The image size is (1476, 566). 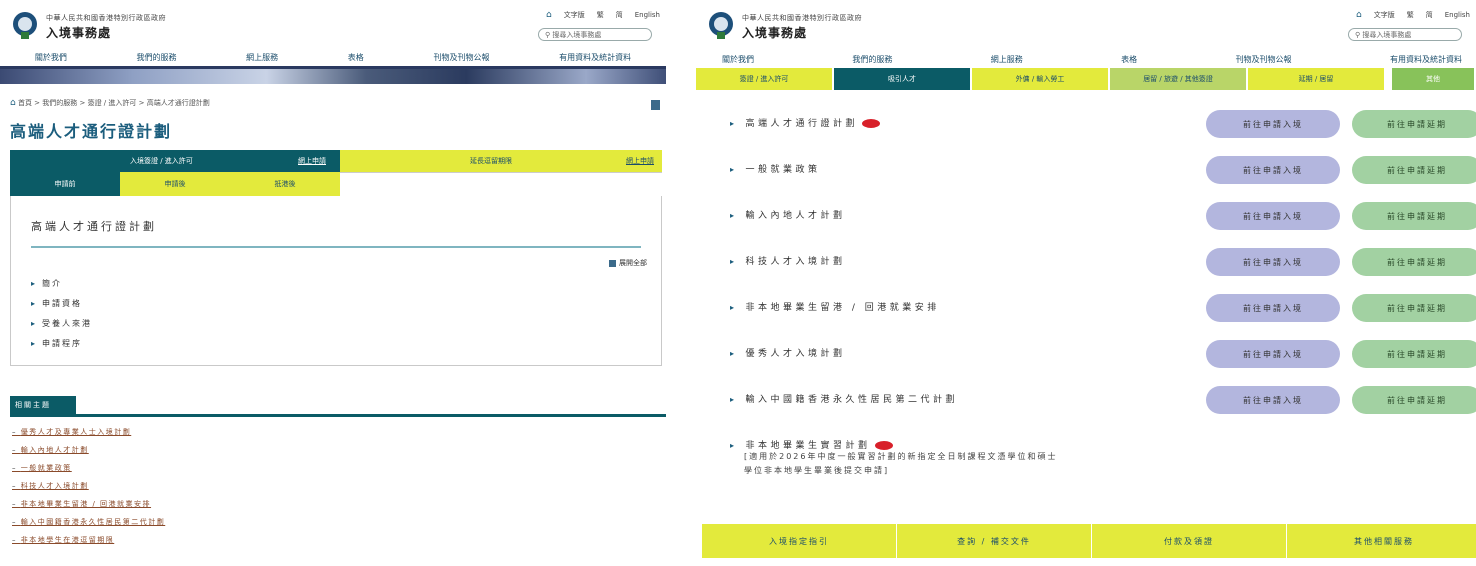 What do you see at coordinates (339, 432) in the screenshot?
I see `related-link: 優秀人才及專業人士入境計劃` at bounding box center [339, 432].